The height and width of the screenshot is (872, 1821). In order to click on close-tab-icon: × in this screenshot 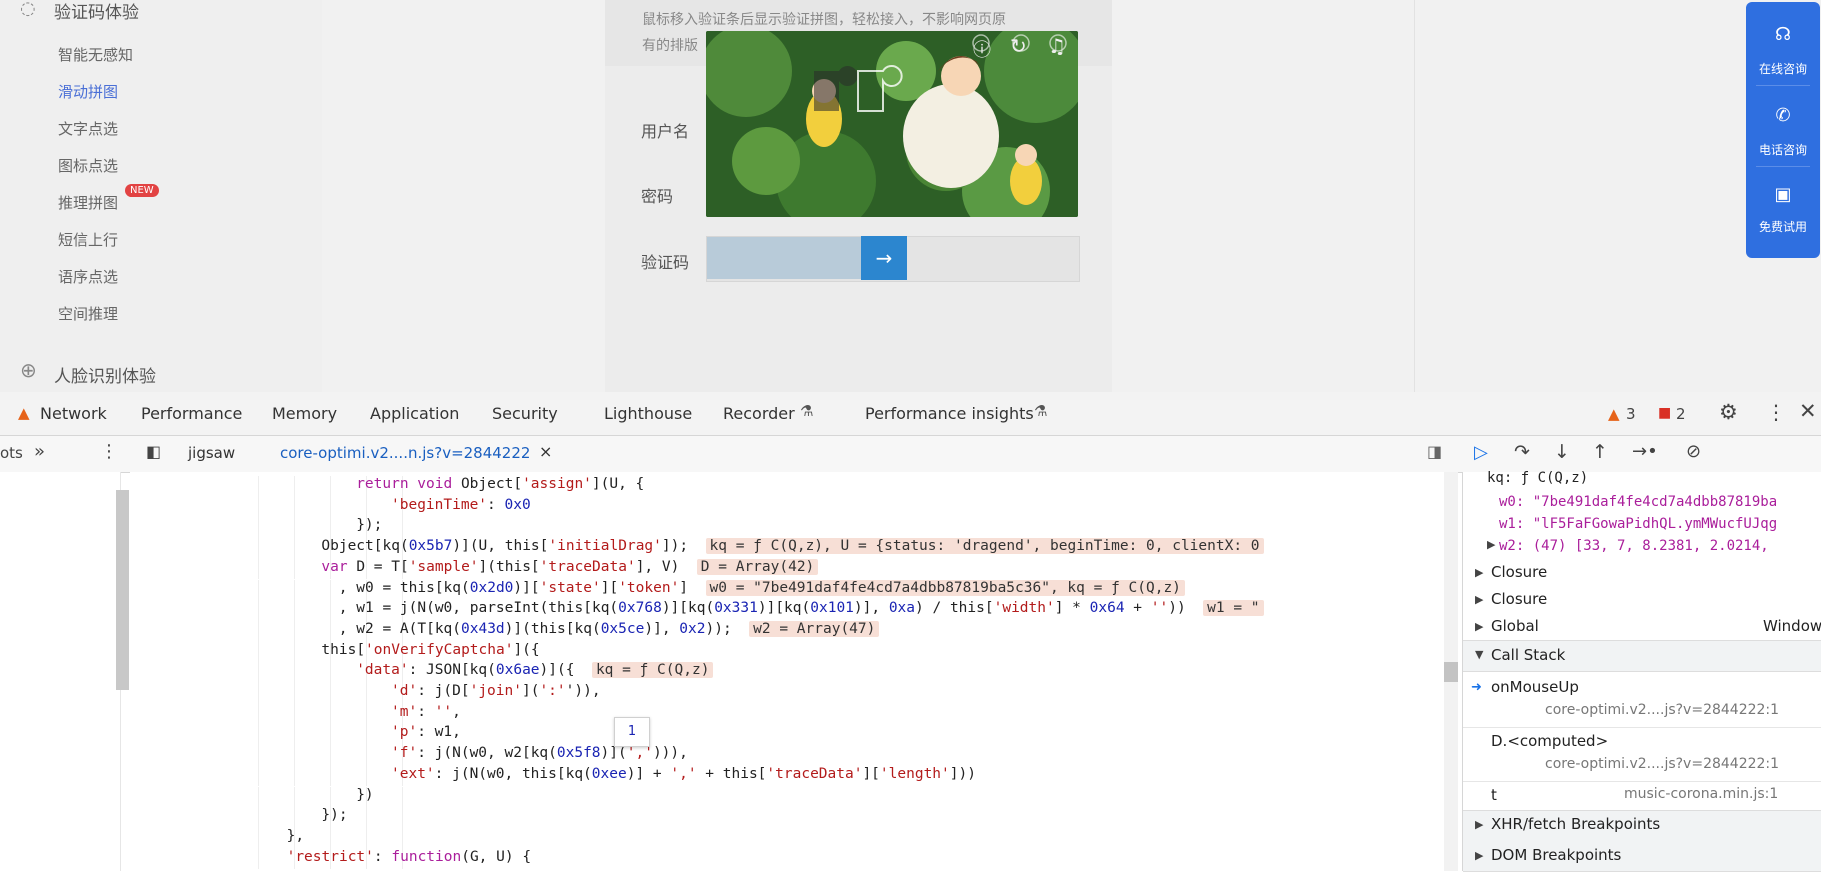, I will do `click(545, 451)`.